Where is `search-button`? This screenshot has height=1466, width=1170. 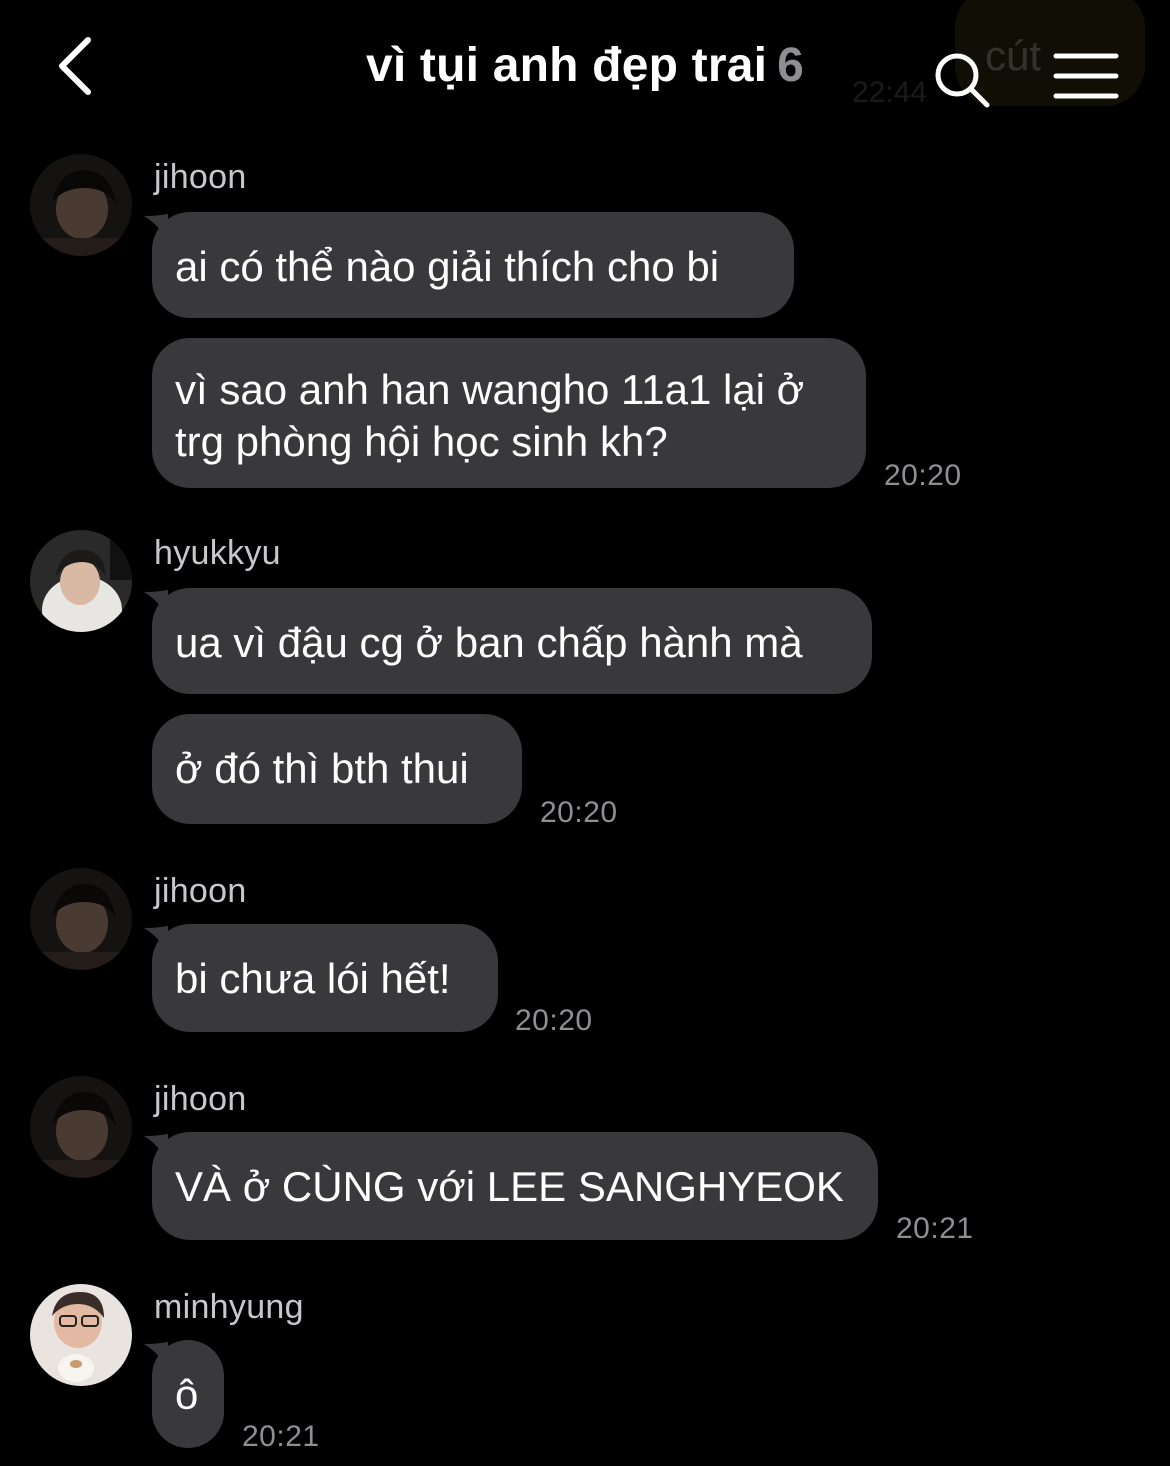 search-button is located at coordinates (962, 80).